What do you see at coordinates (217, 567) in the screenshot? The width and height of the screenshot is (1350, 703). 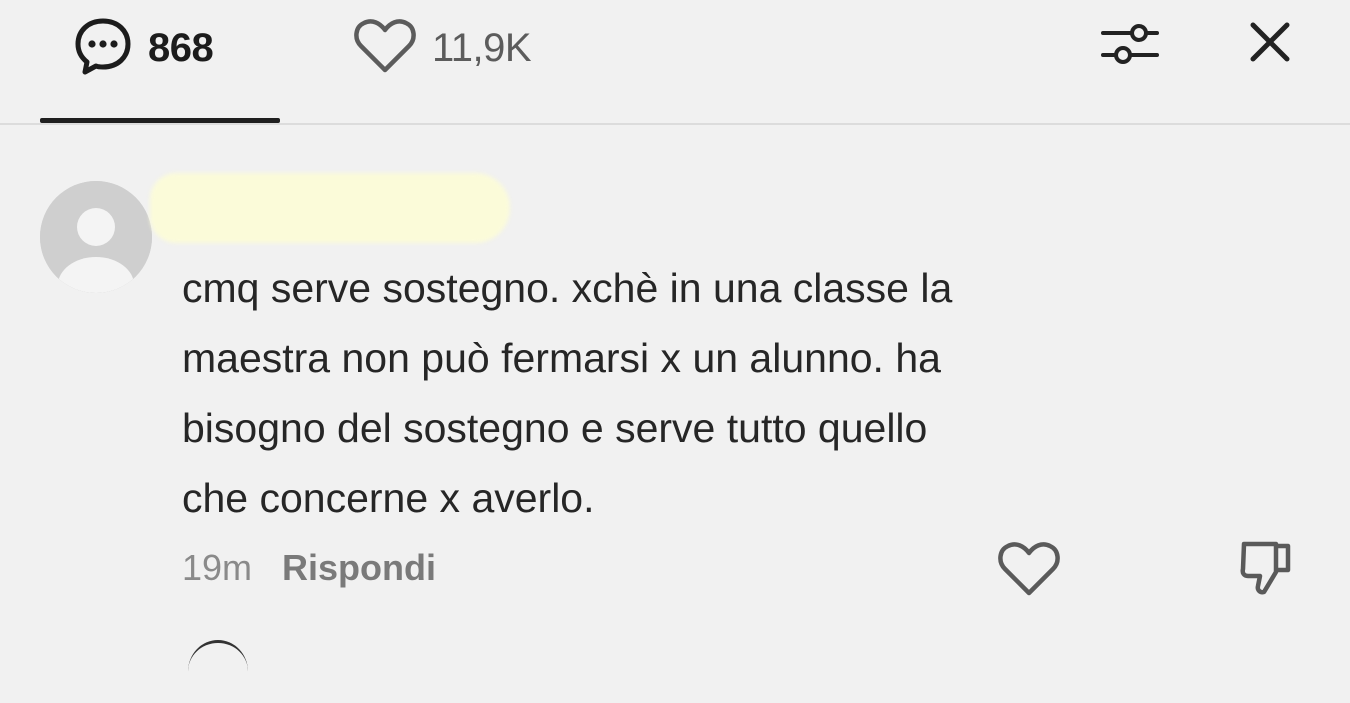 I see `comment-timestamp: 19m` at bounding box center [217, 567].